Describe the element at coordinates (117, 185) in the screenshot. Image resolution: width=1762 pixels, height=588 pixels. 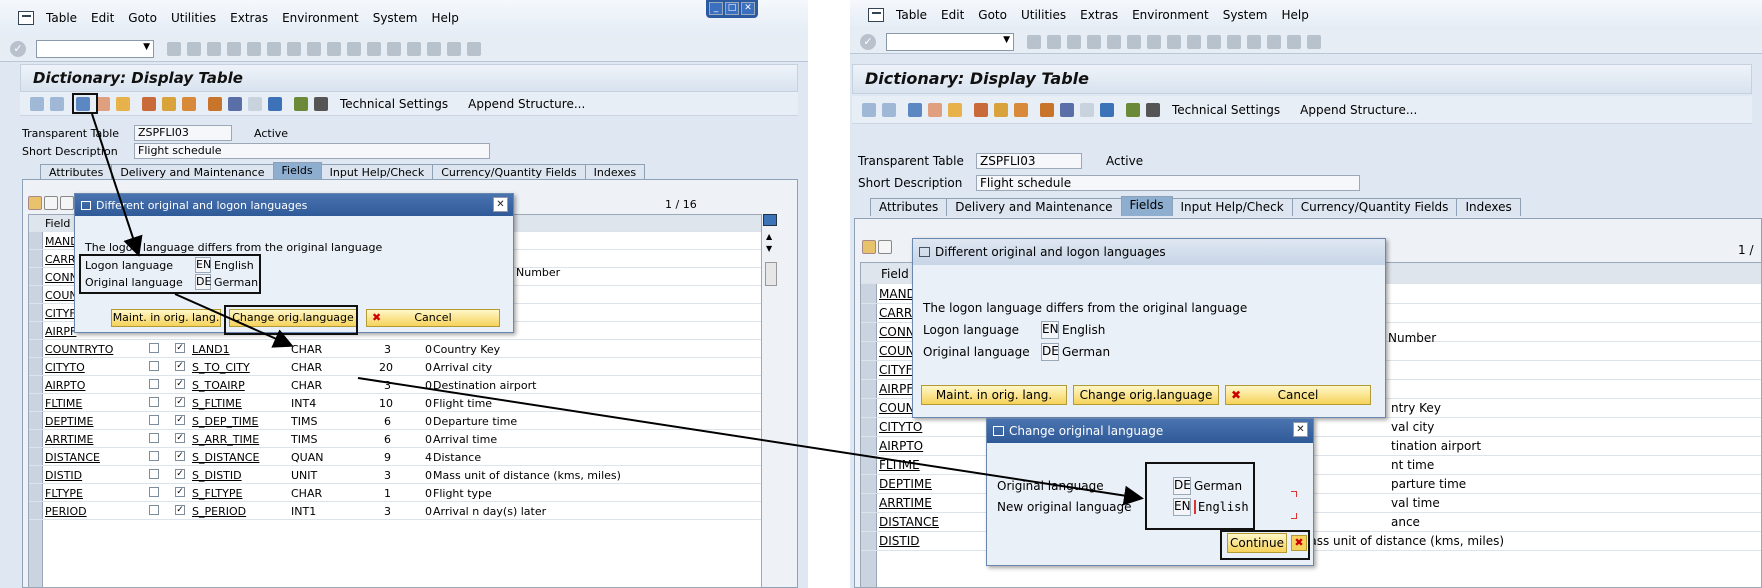
I see `arrow-display-to-dialog` at that location.